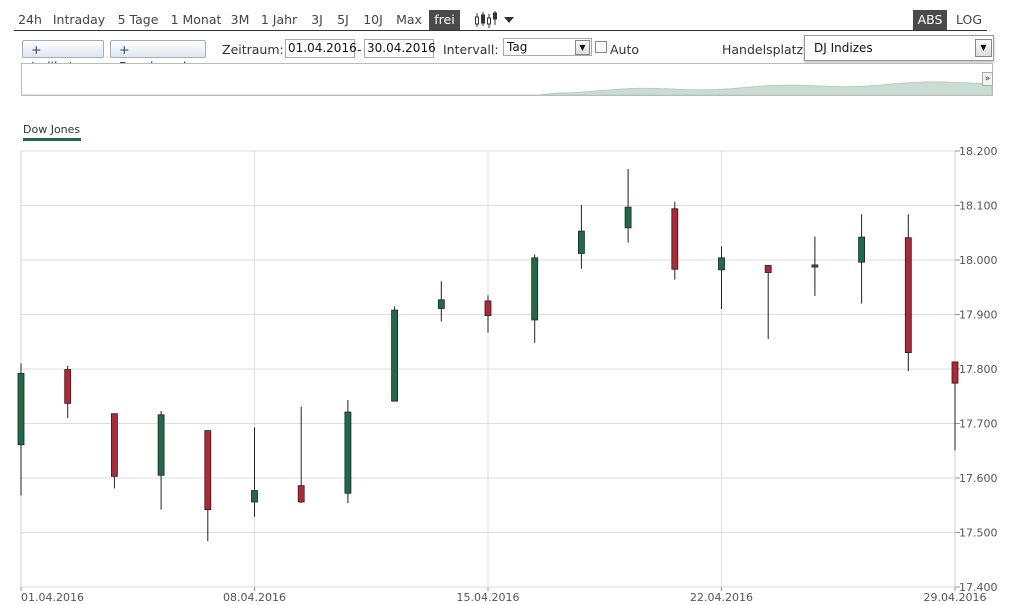 The width and height of the screenshot is (1012, 605). Describe the element at coordinates (409, 20) in the screenshot. I see `range-tab-max: Max` at that location.